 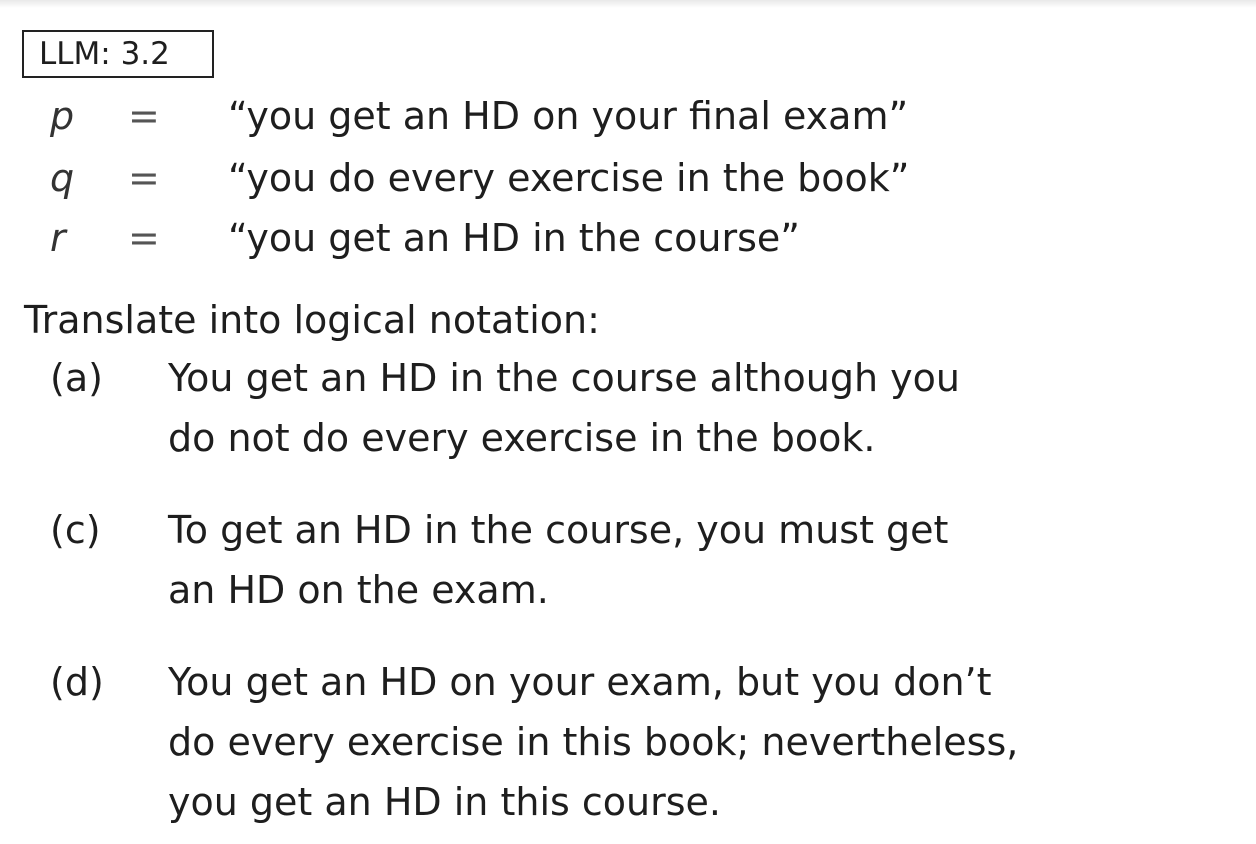 I want to click on item-text-line: an HD on the exam., so click(x=358, y=590).